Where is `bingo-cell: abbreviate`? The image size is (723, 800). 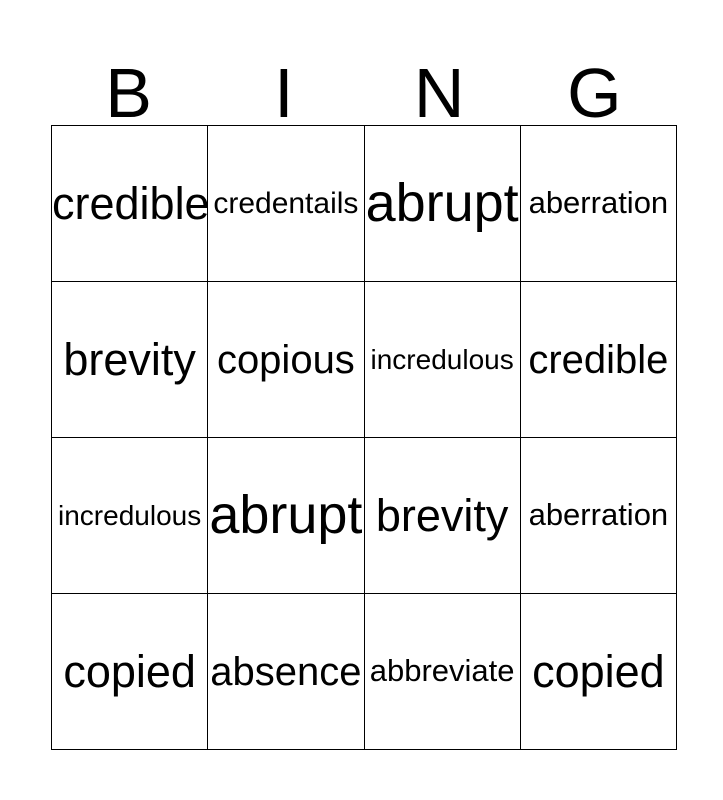
bingo-cell: abbreviate is located at coordinates (442, 671).